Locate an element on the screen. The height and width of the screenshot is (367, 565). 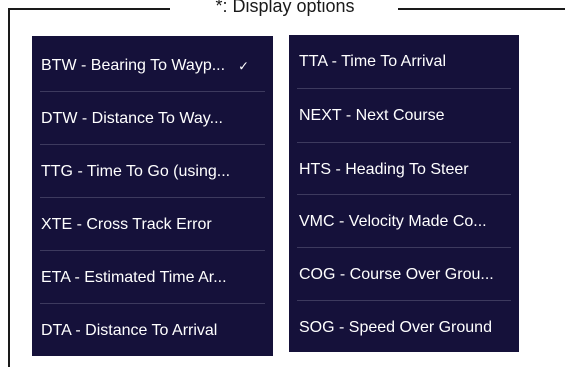
menu-item-label: XTE - Cross Track Error is located at coordinates (126, 224).